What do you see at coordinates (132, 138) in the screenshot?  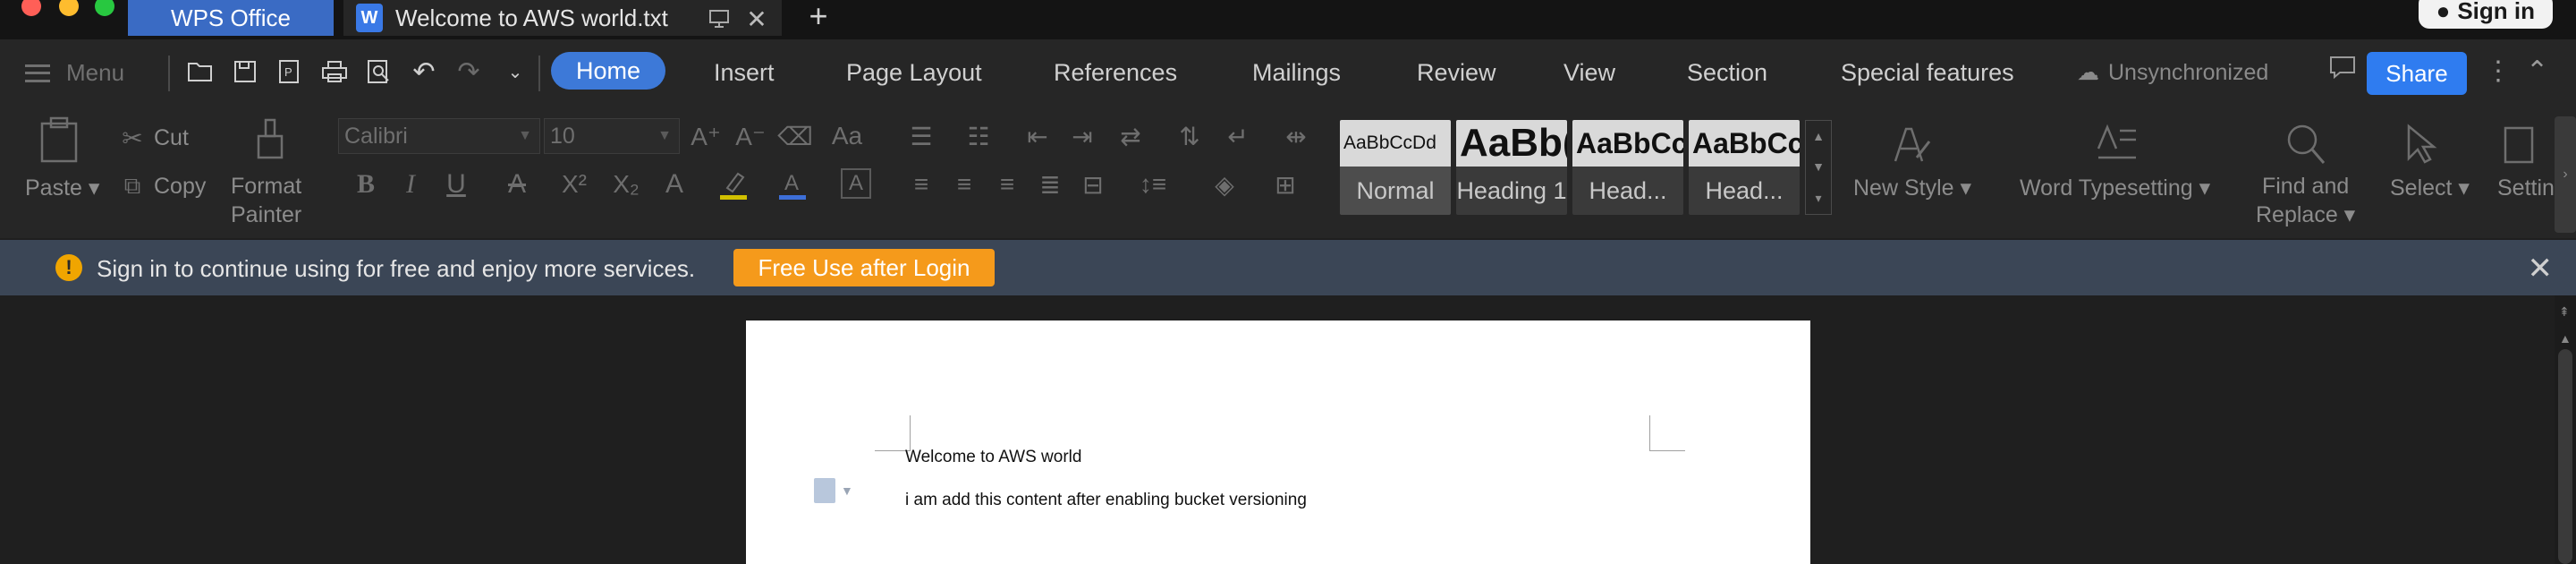 I see `scissors-icon: ✂` at bounding box center [132, 138].